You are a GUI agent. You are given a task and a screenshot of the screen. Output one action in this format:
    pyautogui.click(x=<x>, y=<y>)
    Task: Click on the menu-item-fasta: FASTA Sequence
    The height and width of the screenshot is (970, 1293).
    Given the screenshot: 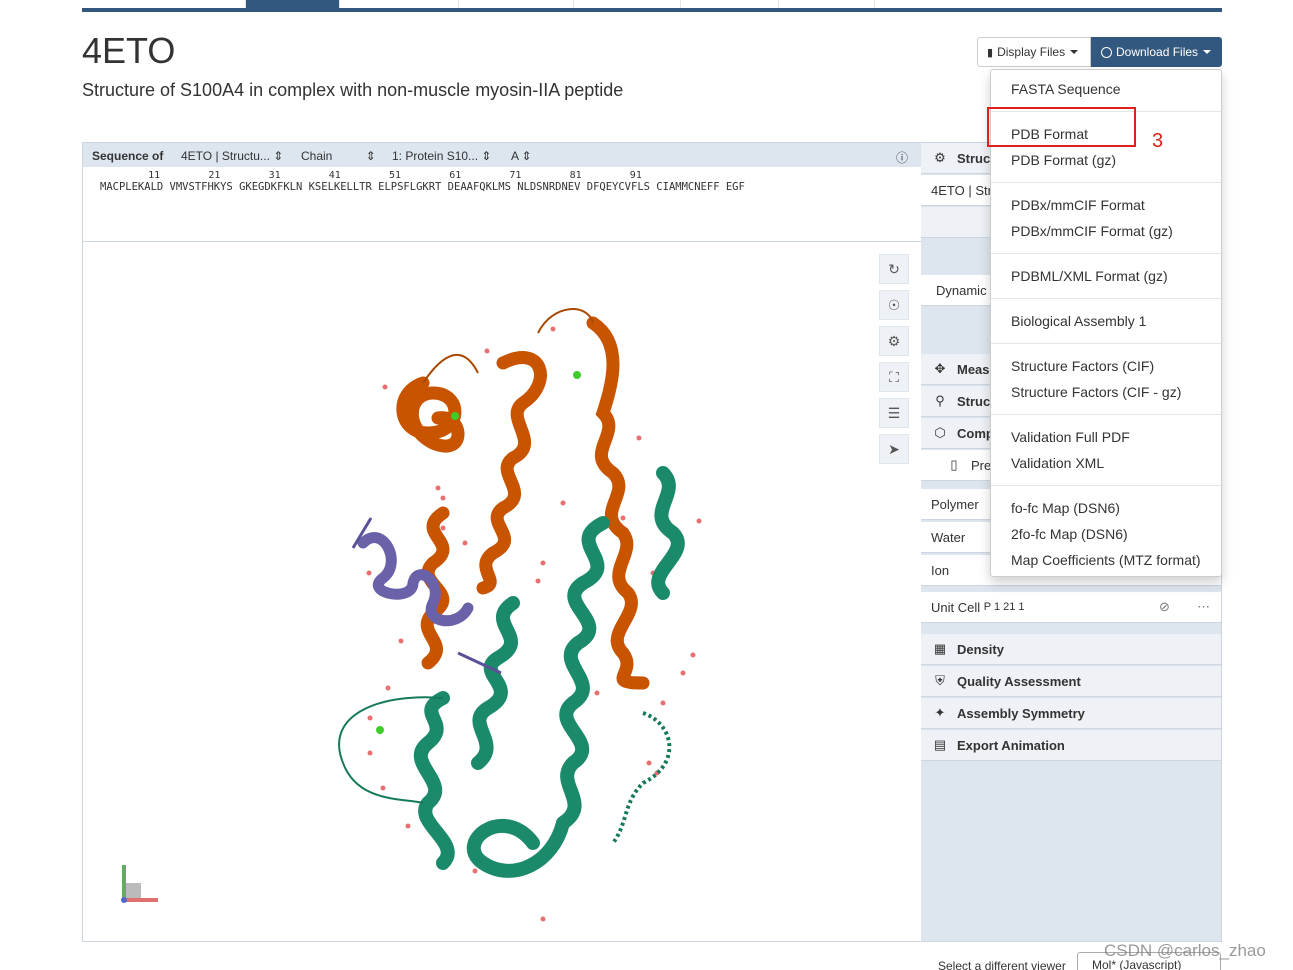 What is the action you would take?
    pyautogui.click(x=1065, y=89)
    